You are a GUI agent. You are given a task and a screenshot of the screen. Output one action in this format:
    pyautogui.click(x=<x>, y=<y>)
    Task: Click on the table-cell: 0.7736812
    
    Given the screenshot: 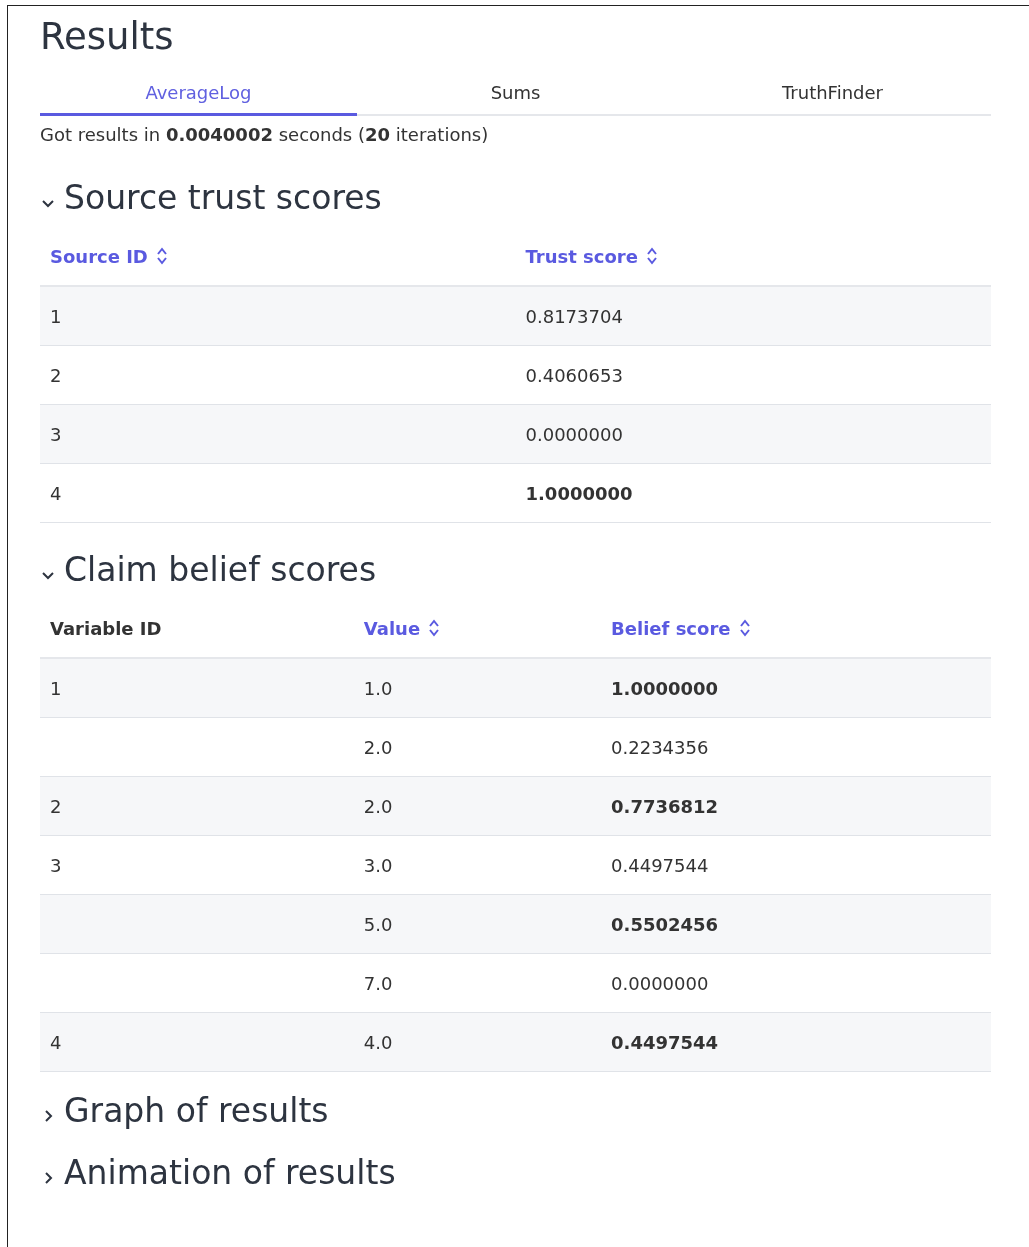 What is the action you would take?
    pyautogui.click(x=796, y=806)
    